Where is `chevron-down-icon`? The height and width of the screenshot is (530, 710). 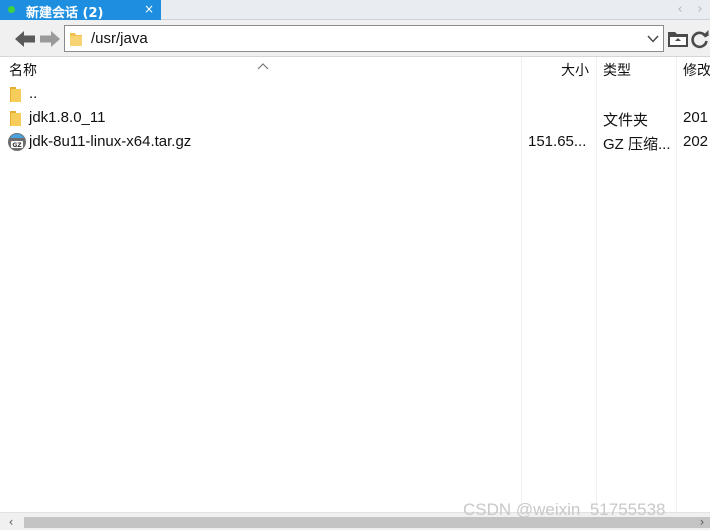 chevron-down-icon is located at coordinates (653, 38).